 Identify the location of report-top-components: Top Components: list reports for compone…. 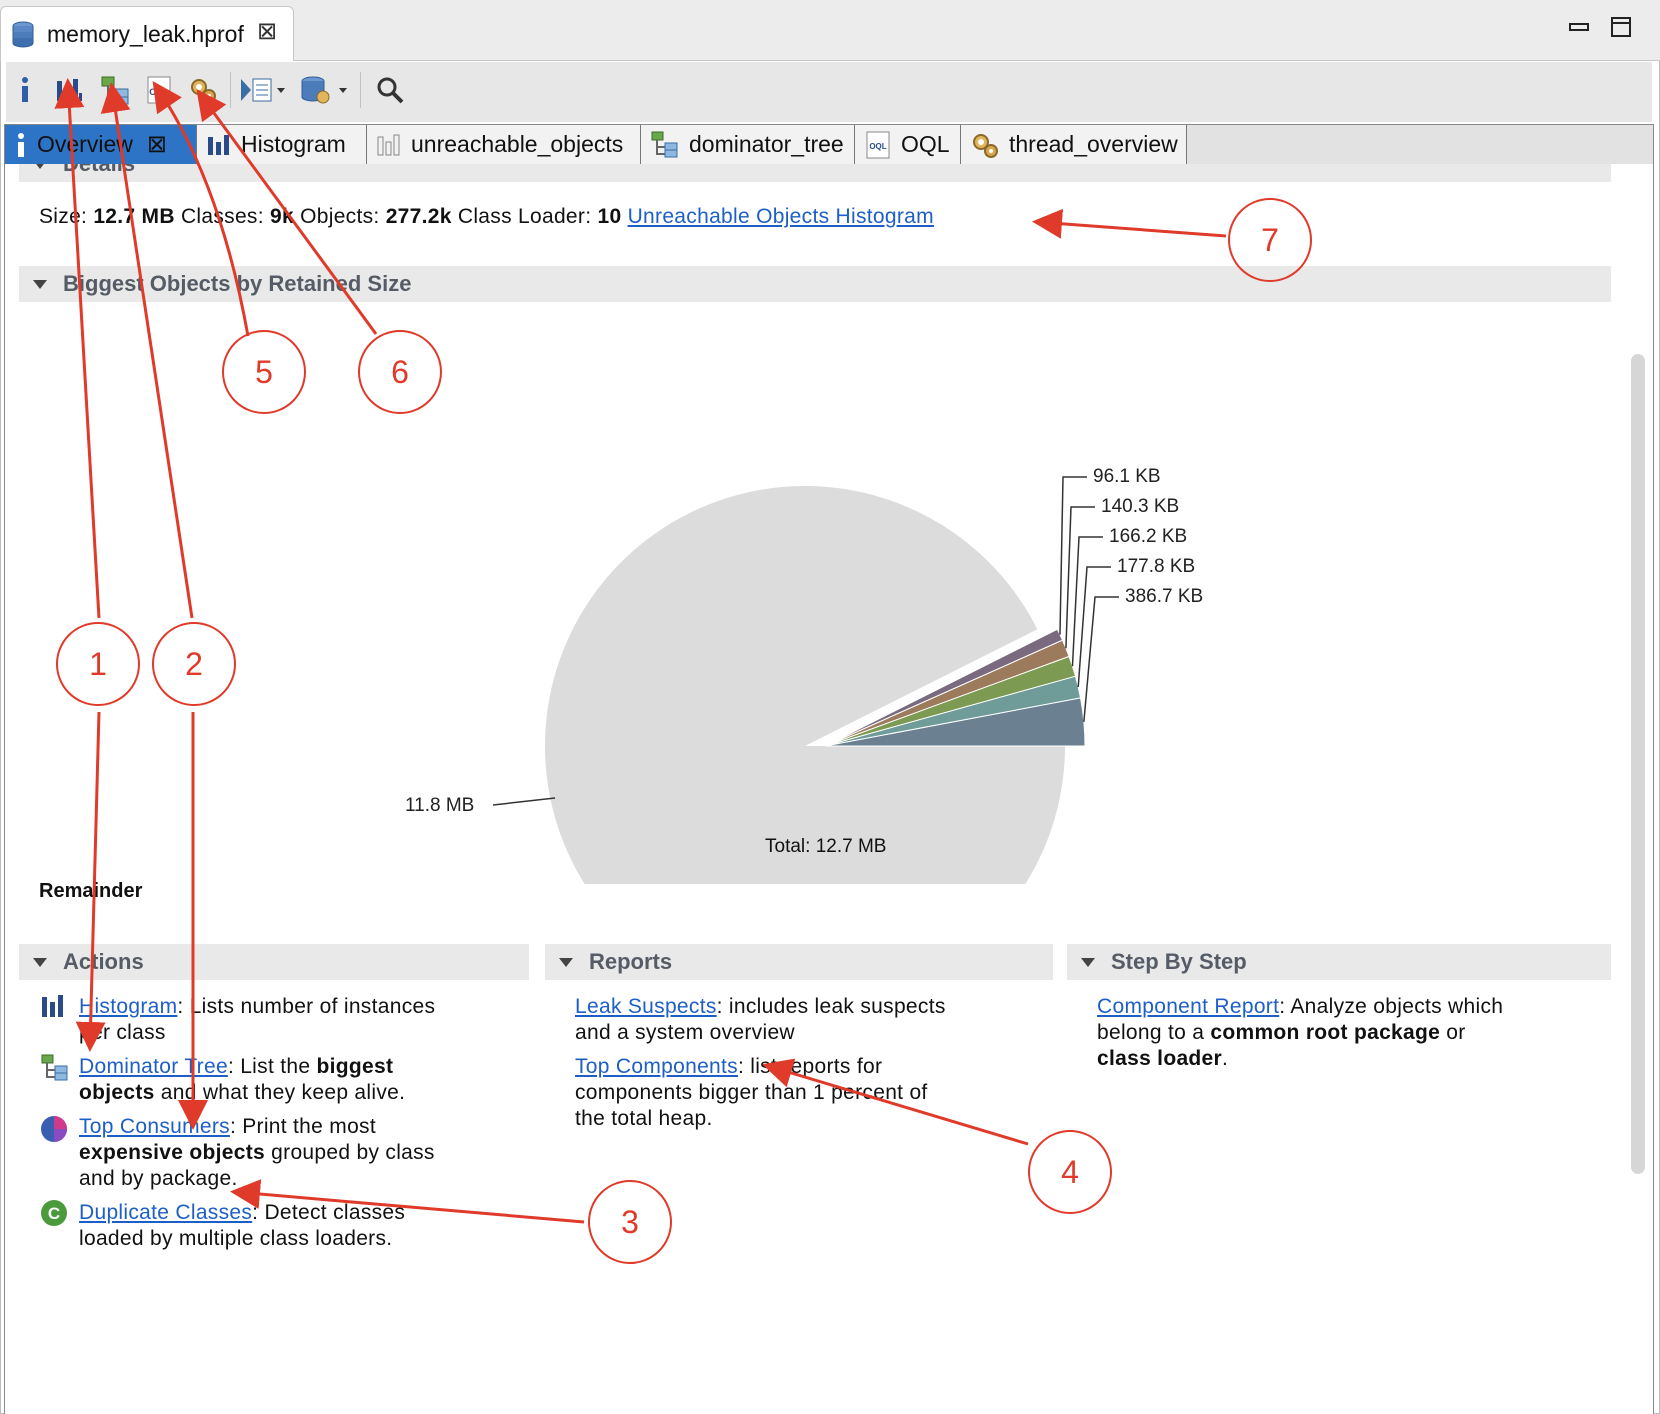
(790, 1093).